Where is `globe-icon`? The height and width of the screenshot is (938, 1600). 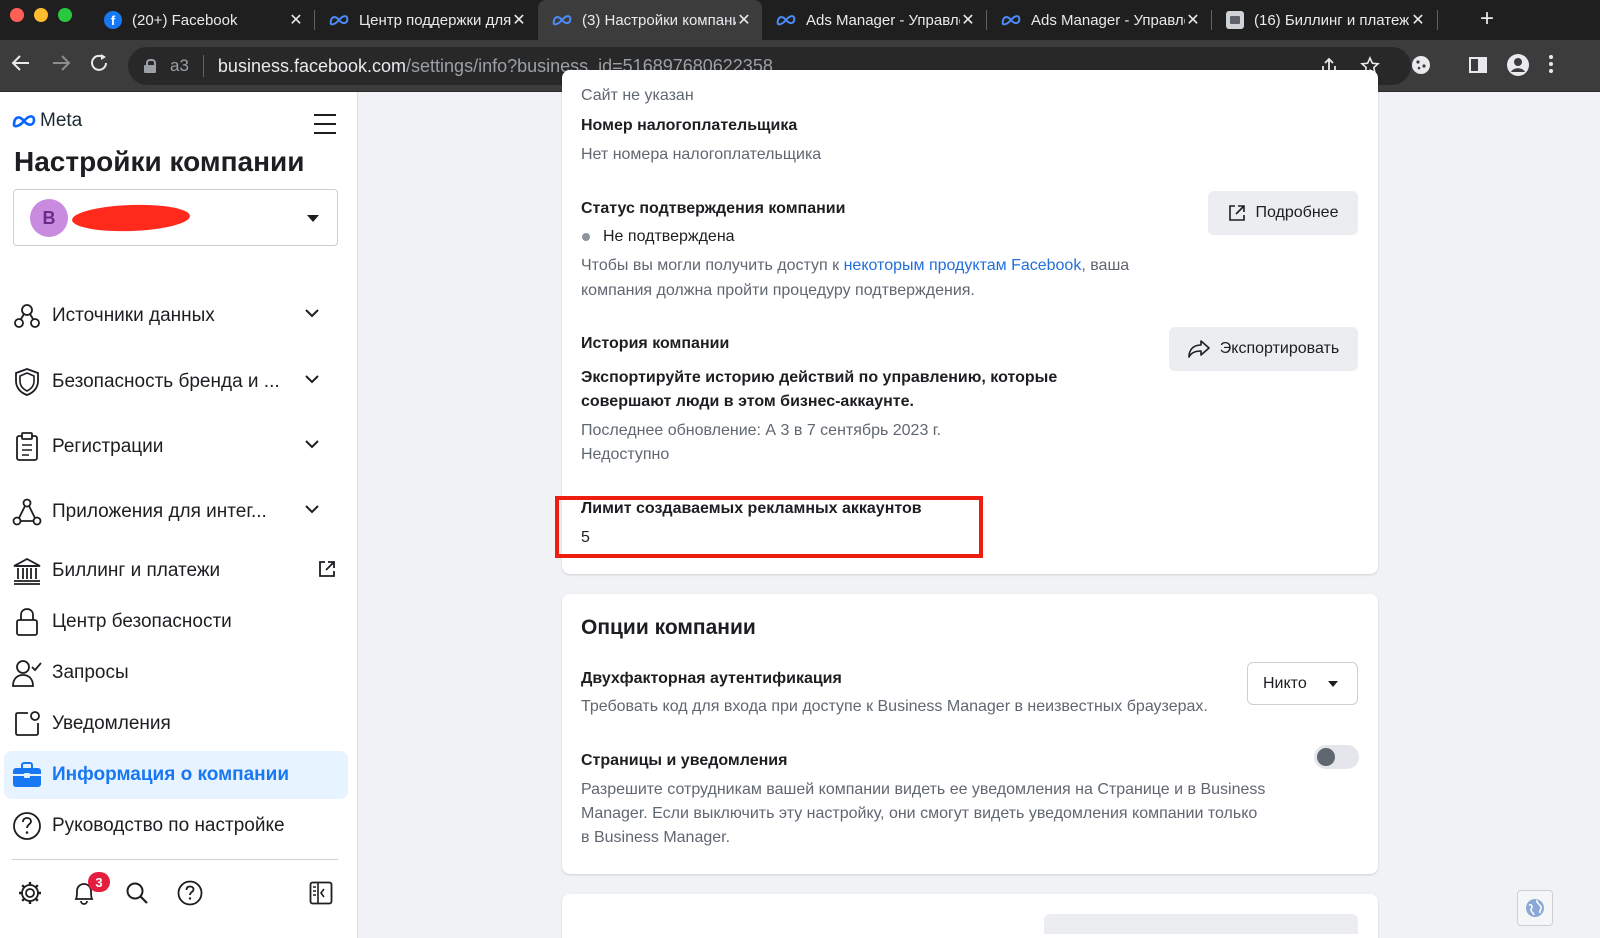 globe-icon is located at coordinates (1535, 908).